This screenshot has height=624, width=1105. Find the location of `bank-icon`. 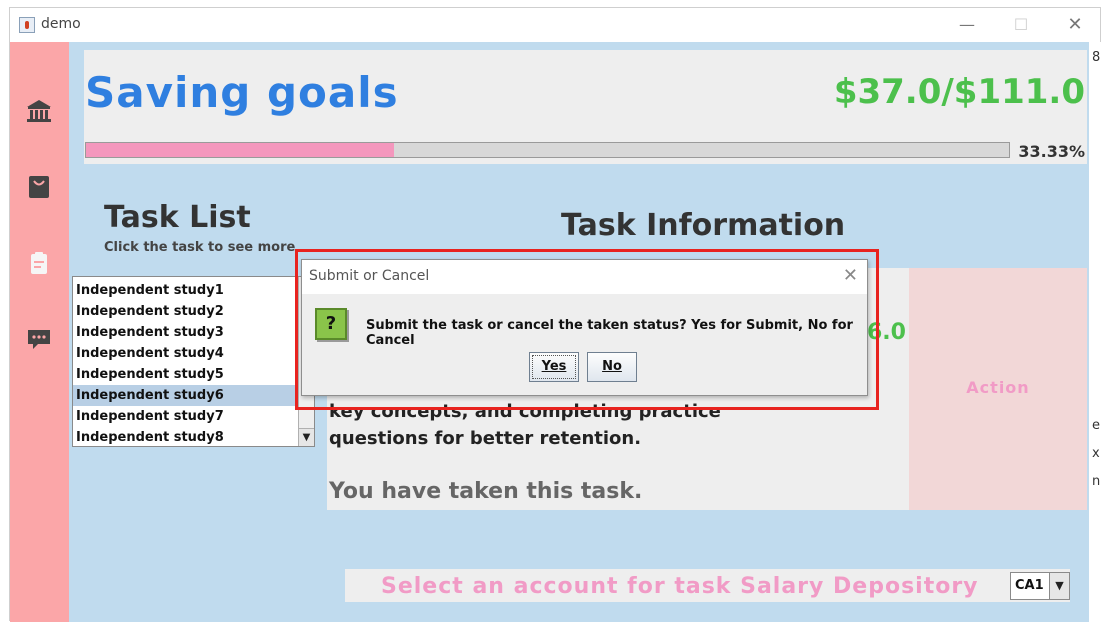

bank-icon is located at coordinates (39, 111).